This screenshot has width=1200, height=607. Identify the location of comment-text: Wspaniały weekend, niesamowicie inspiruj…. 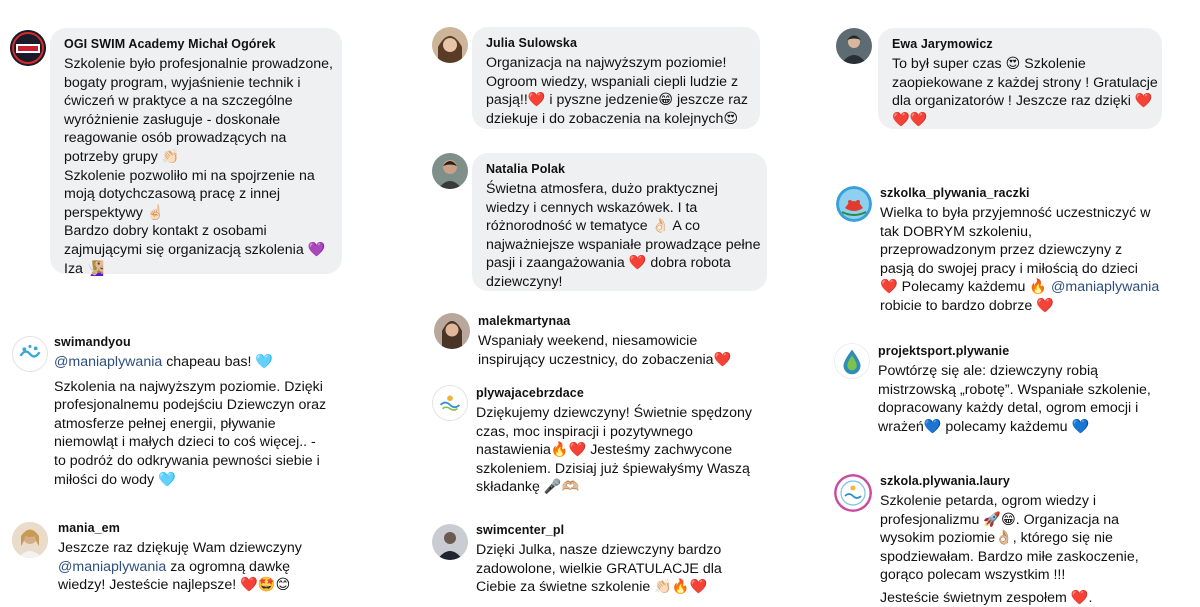
(628, 350).